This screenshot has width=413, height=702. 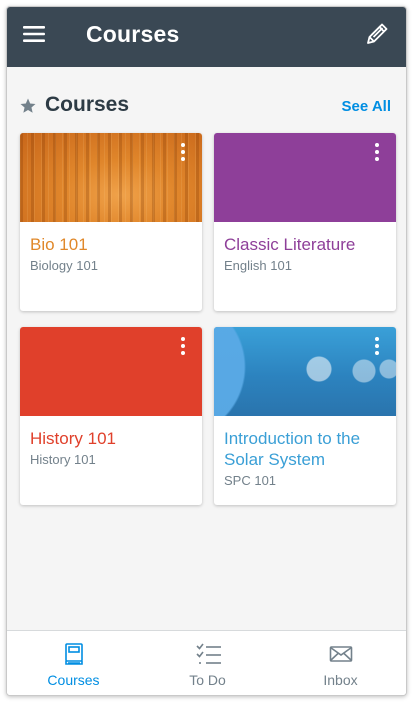 I want to click on course-card: Classic Literature English 101, so click(x=305, y=222).